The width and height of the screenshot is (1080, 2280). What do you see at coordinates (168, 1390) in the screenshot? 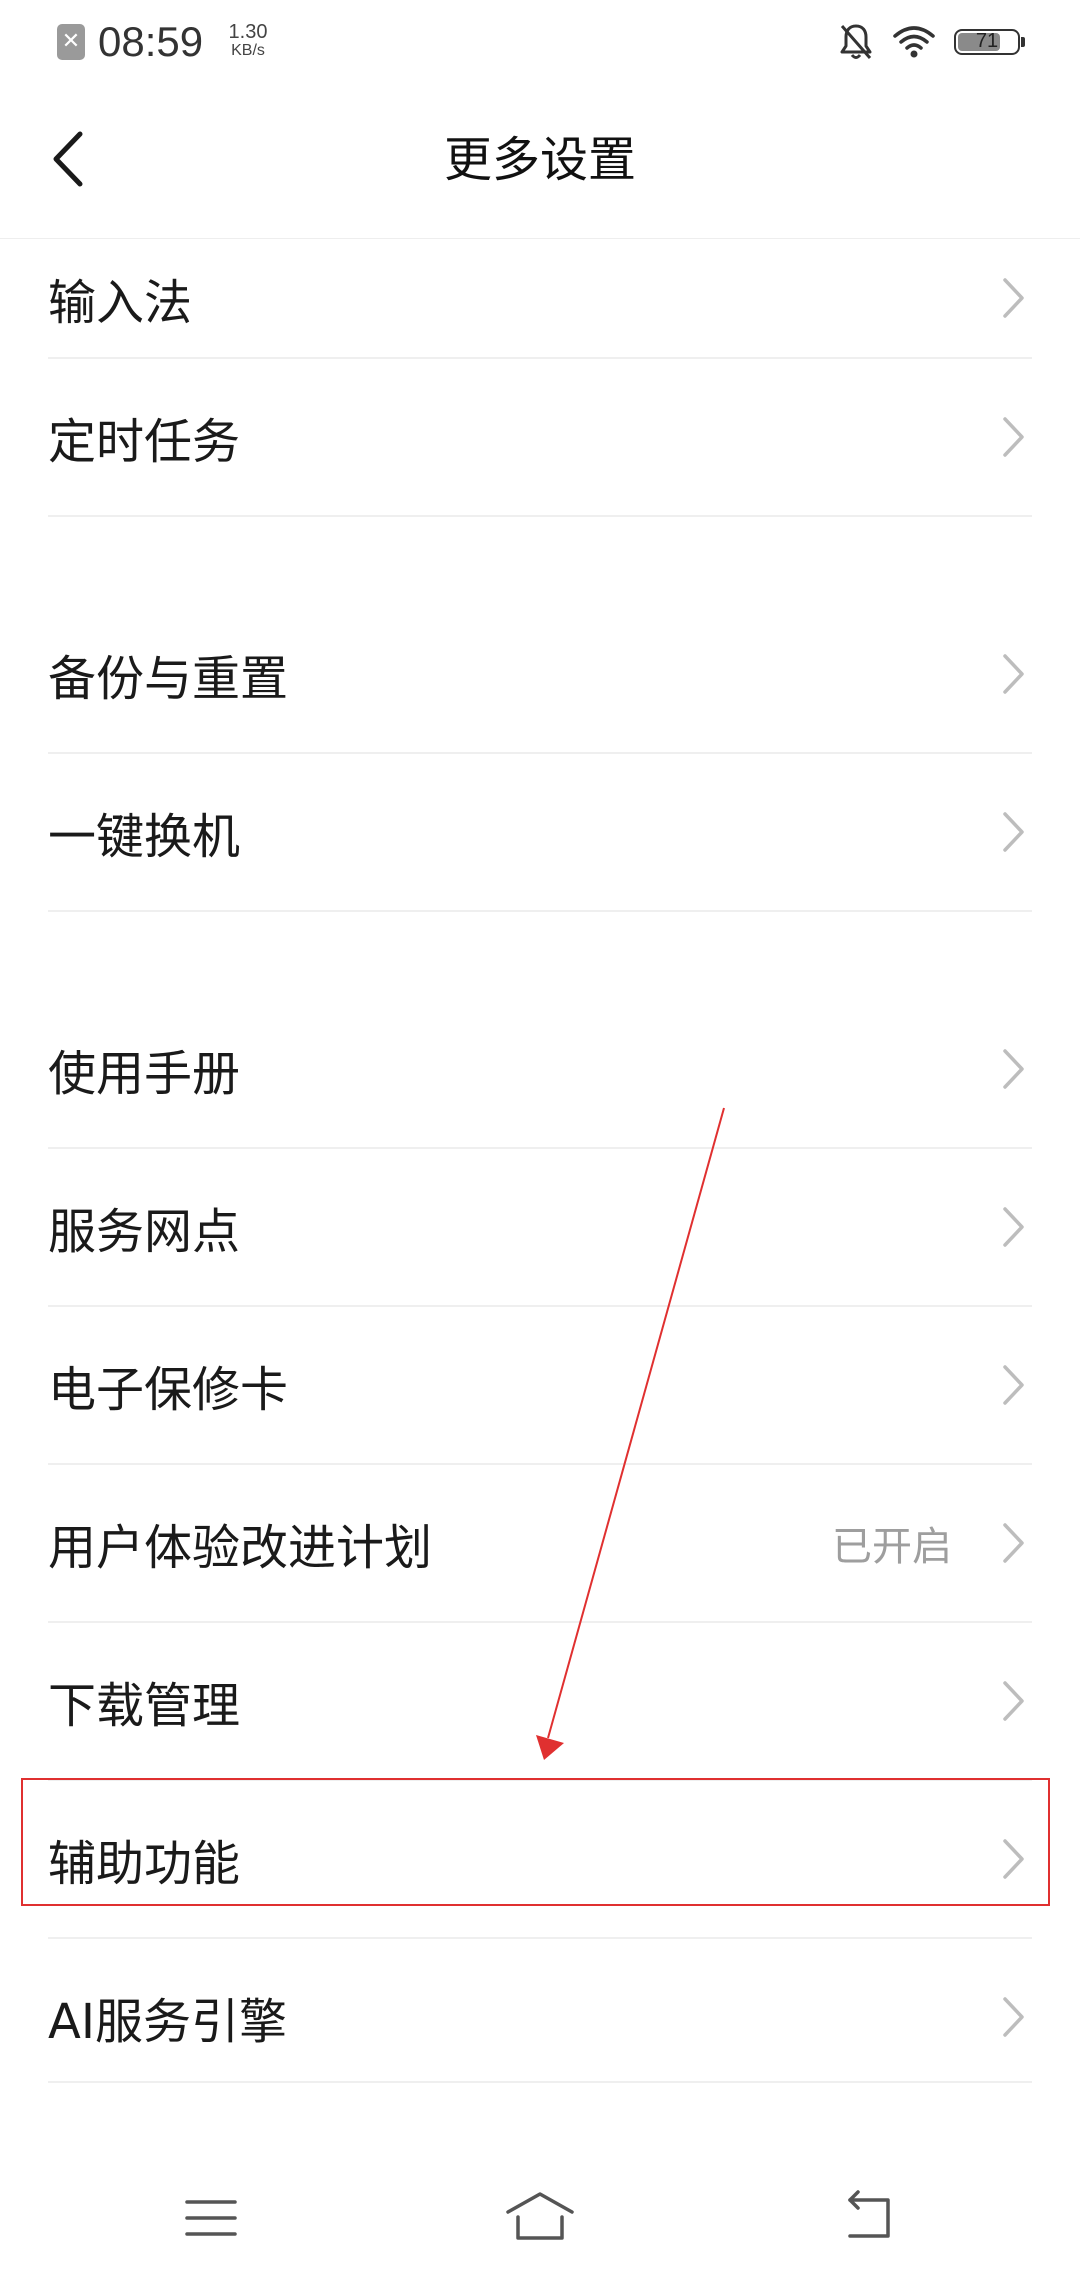
I see `list-item-label: 电子保修卡` at bounding box center [168, 1390].